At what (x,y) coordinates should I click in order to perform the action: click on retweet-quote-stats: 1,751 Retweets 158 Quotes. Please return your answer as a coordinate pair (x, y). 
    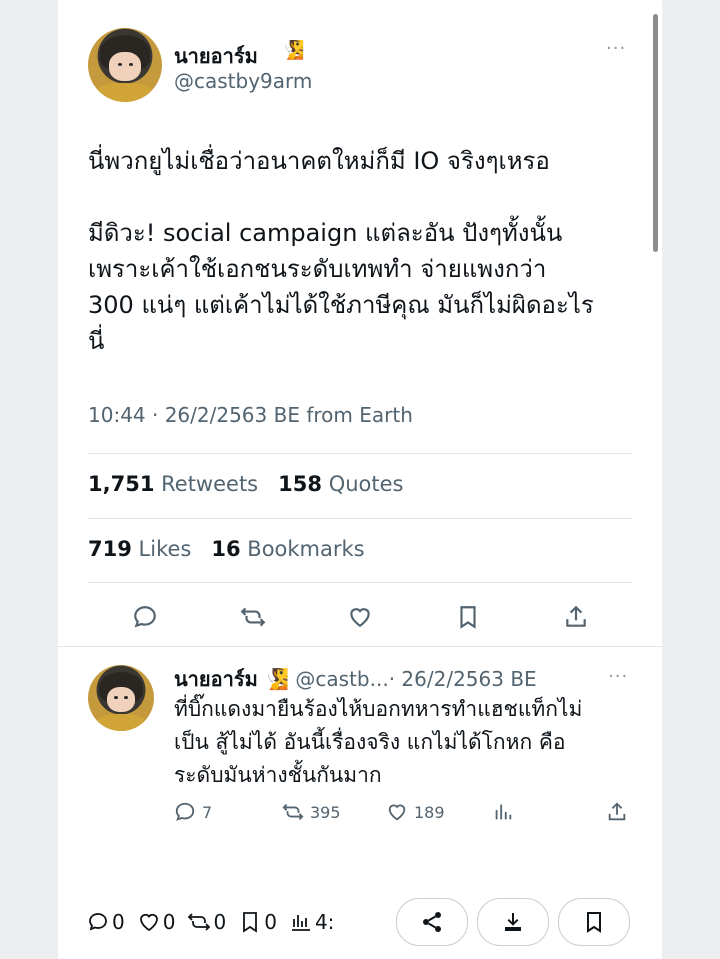
    Looking at the image, I should click on (245, 484).